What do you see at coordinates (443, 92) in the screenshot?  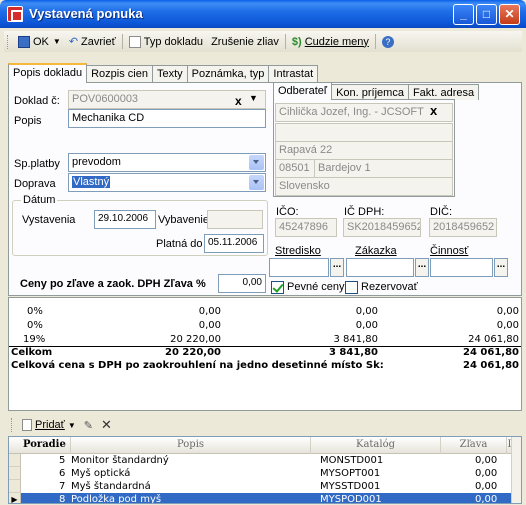 I see `tab-fakt-adresa: Fakt. adresa` at bounding box center [443, 92].